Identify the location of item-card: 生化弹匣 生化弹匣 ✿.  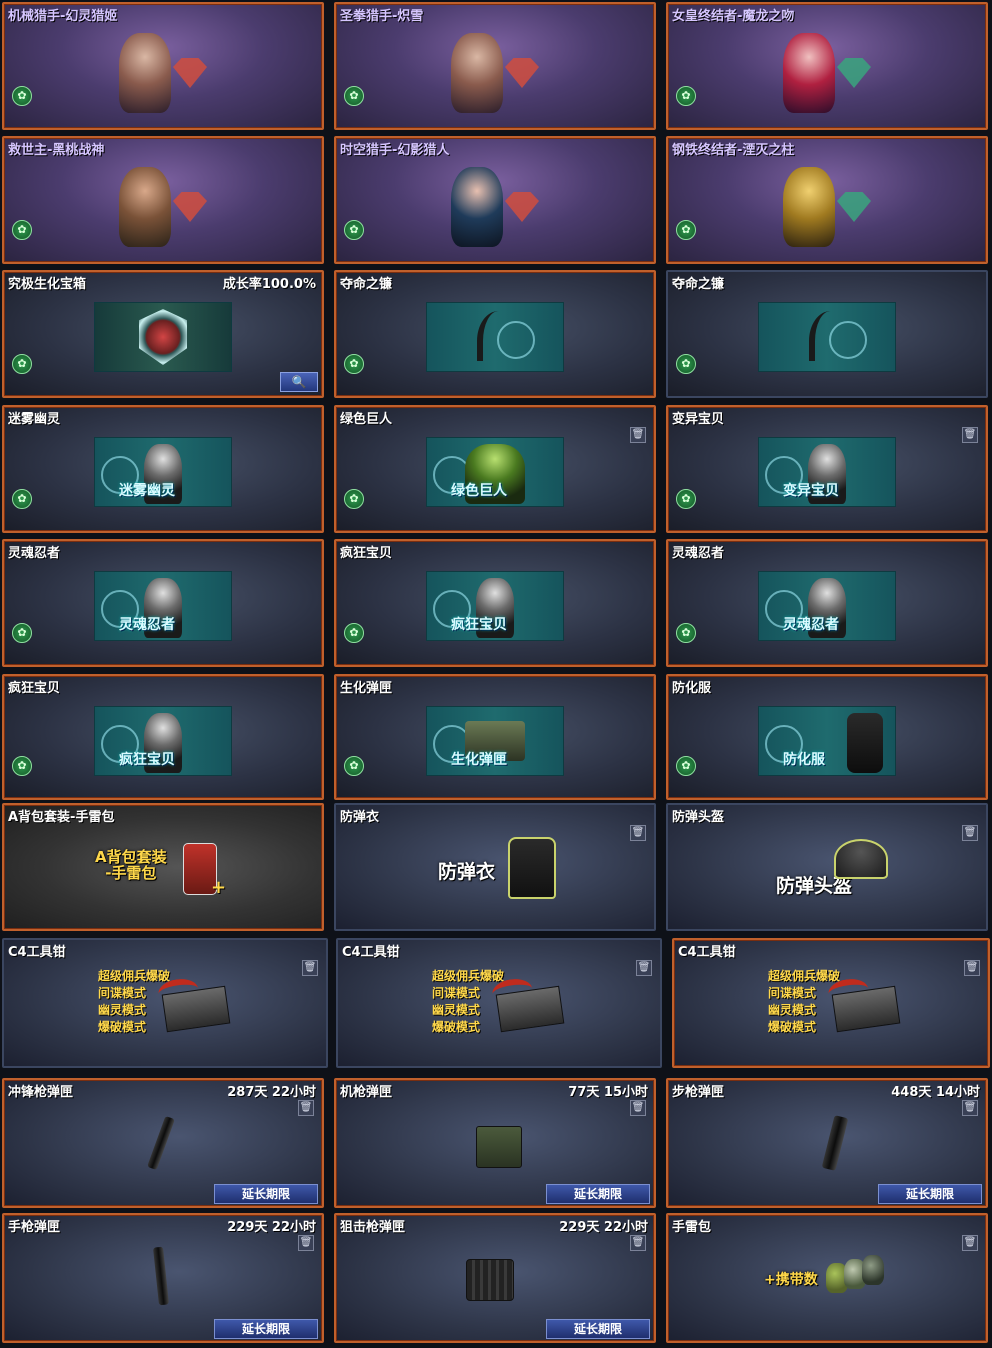
(495, 737).